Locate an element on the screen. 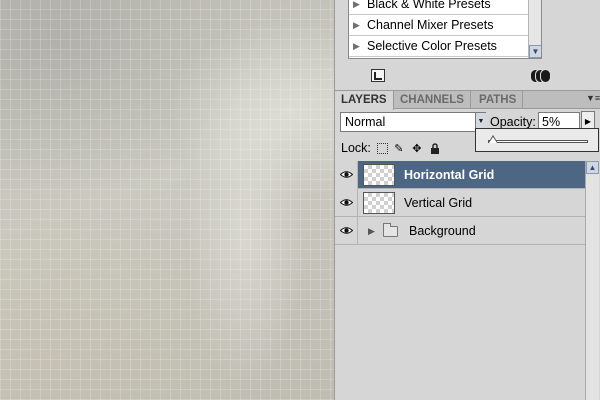 The width and height of the screenshot is (600, 400). preset-item: ▶ Black & White Presets is located at coordinates (445, 7).